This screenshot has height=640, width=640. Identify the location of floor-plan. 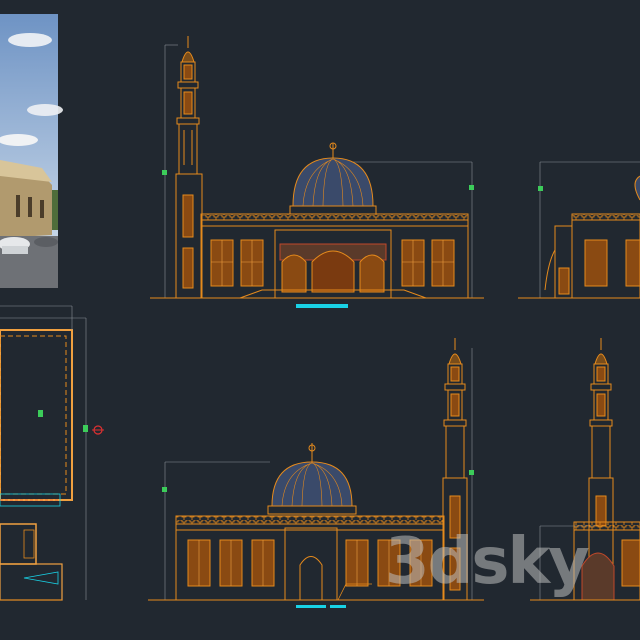
(52, 453).